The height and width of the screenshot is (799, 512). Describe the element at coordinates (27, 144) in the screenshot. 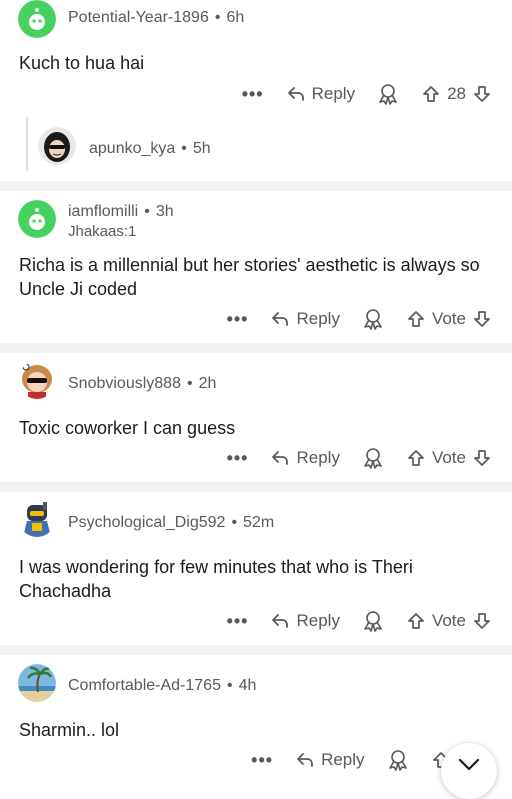

I see `thread-line` at that location.